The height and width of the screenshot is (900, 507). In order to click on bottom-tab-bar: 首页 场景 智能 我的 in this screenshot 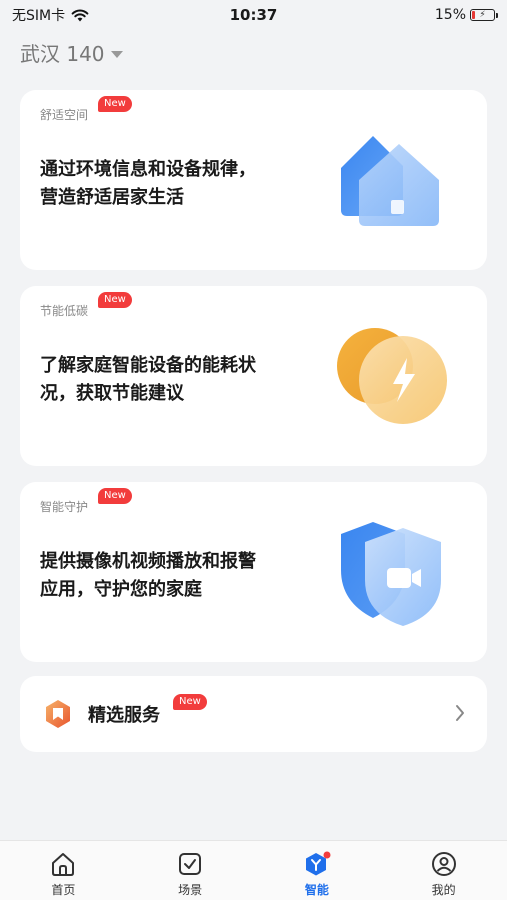, I will do `click(253, 870)`.